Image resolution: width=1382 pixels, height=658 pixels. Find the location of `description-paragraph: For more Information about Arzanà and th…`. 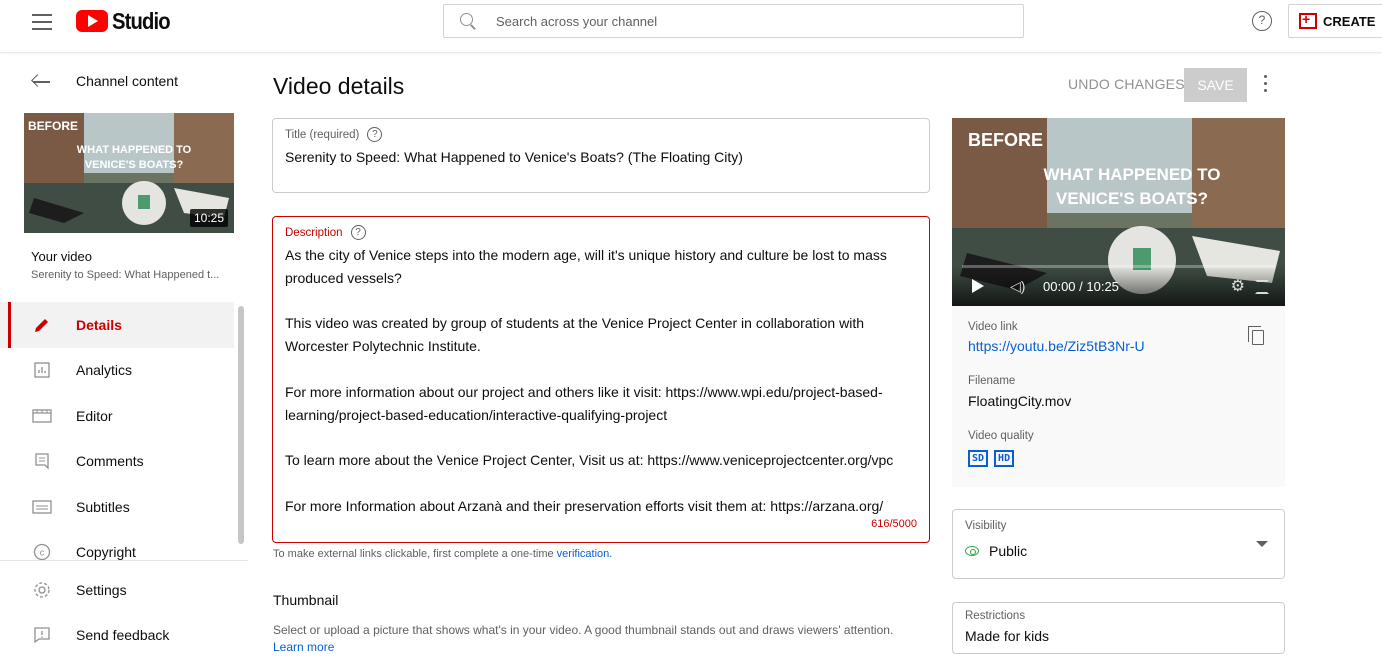

description-paragraph: For more Information about Arzanà and th… is located at coordinates (584, 505).